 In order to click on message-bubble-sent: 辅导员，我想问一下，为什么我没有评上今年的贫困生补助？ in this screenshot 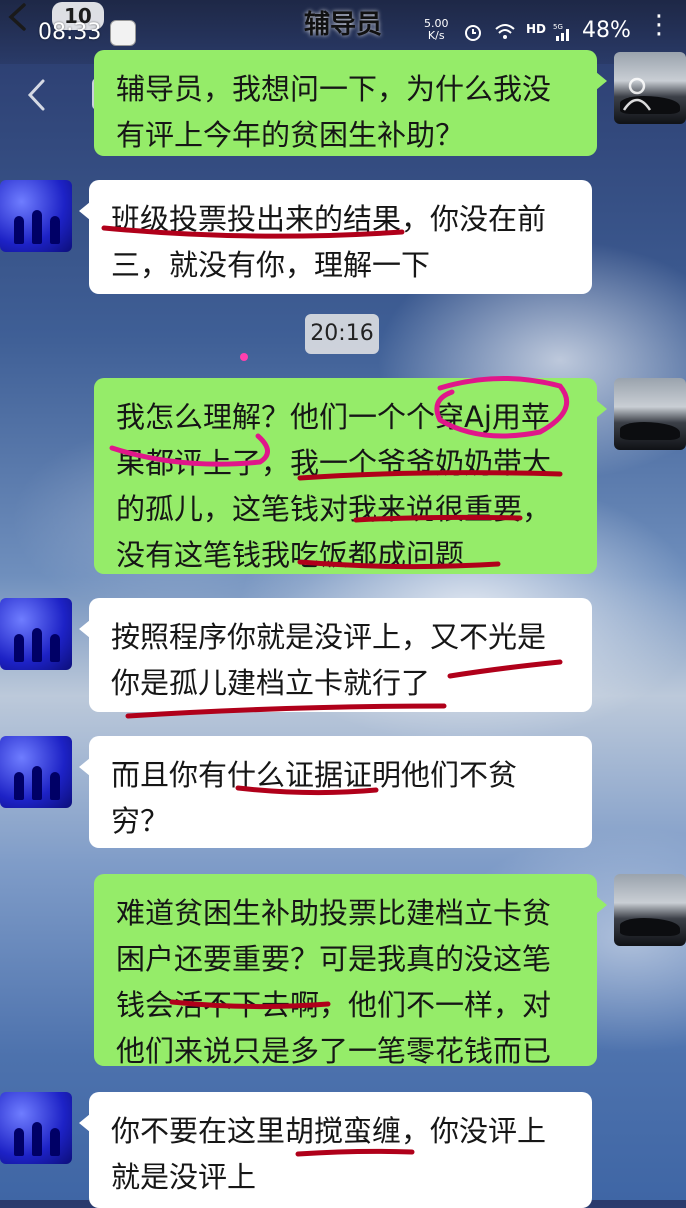, I will do `click(350, 103)`.